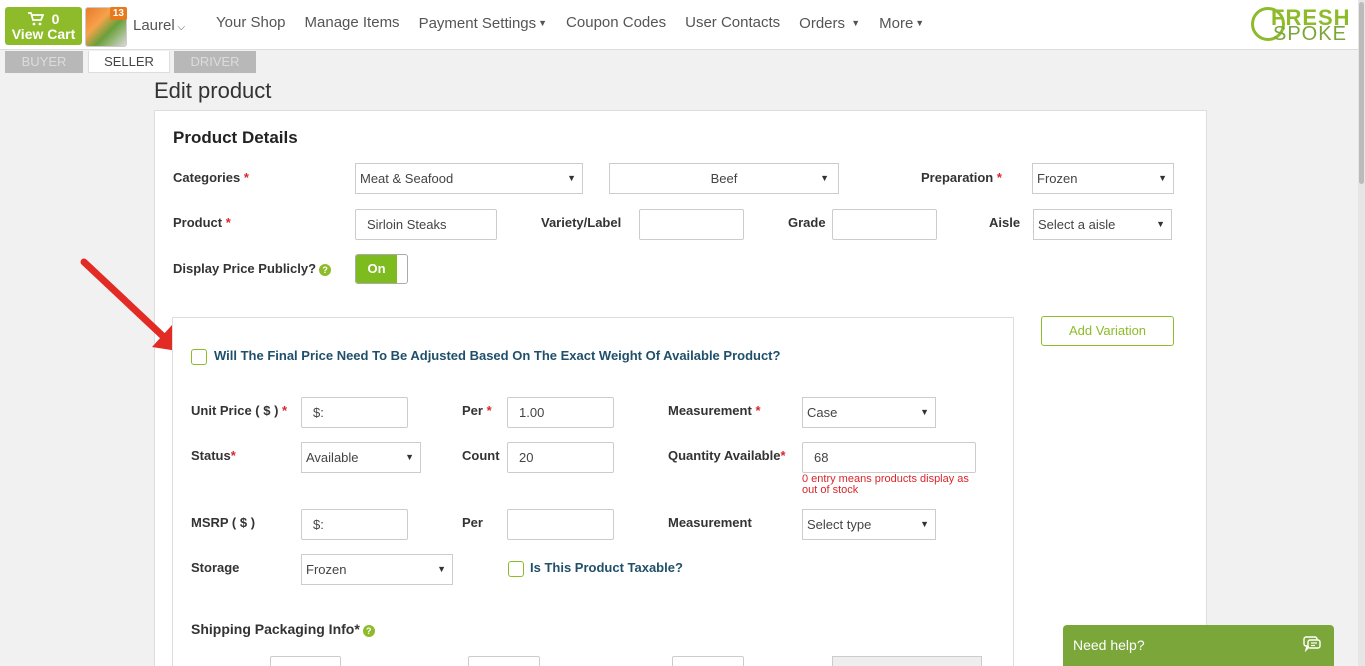 The height and width of the screenshot is (666, 1365). I want to click on shipping-width-input, so click(504, 661).